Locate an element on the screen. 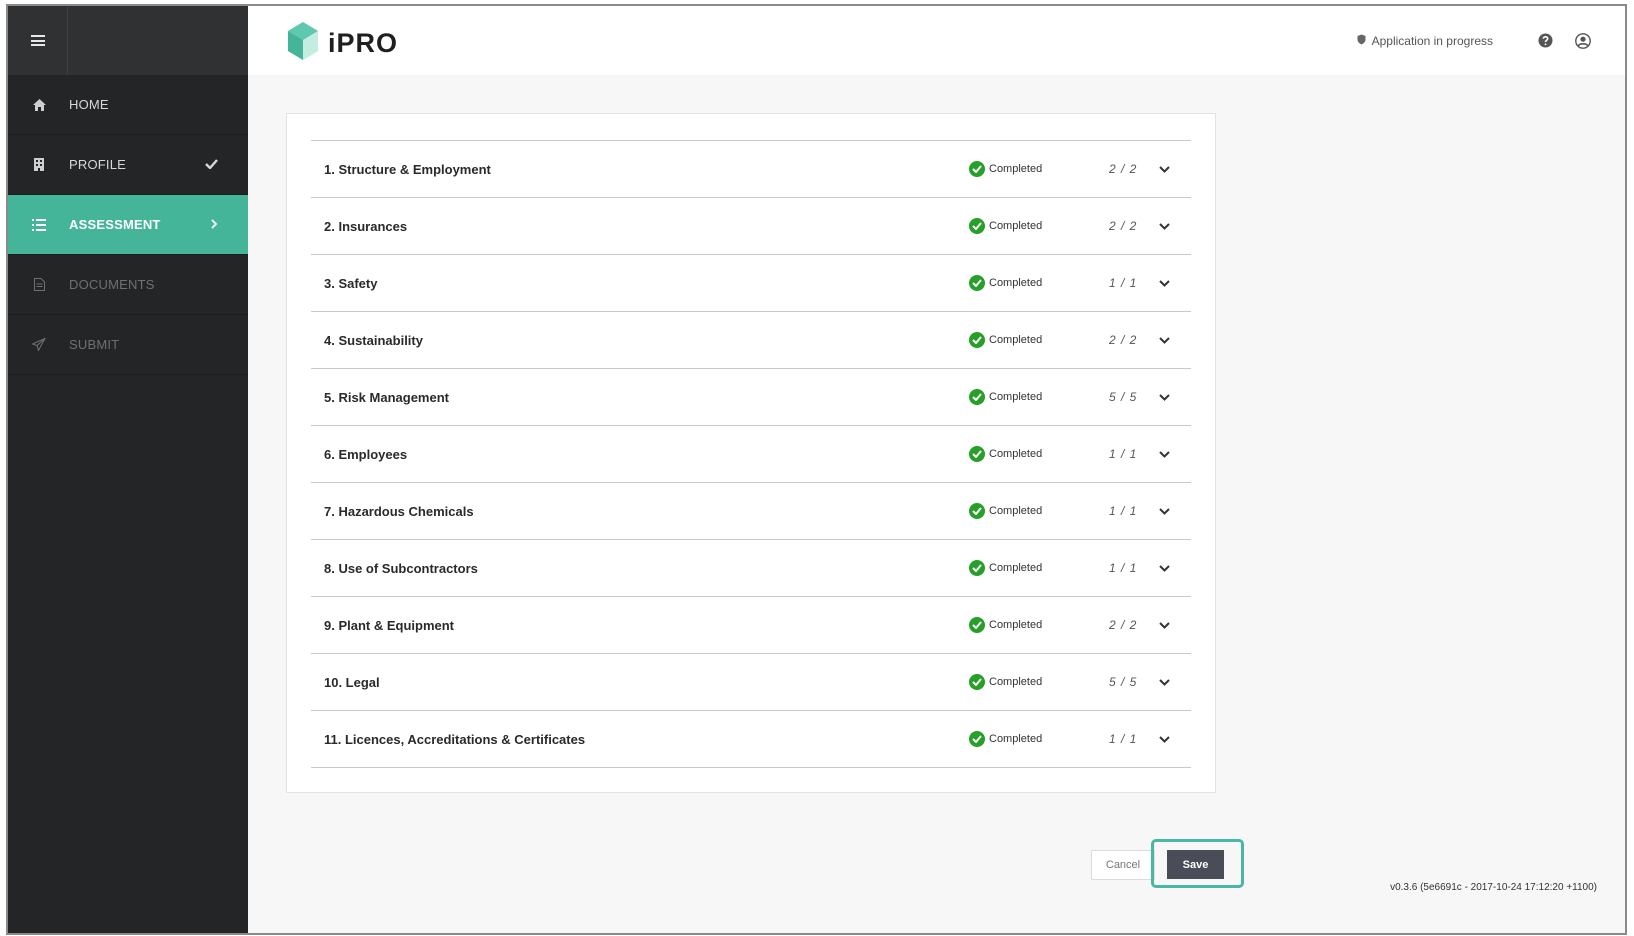  sidebar-item-assessment: ASSESSMENT is located at coordinates (128, 225).